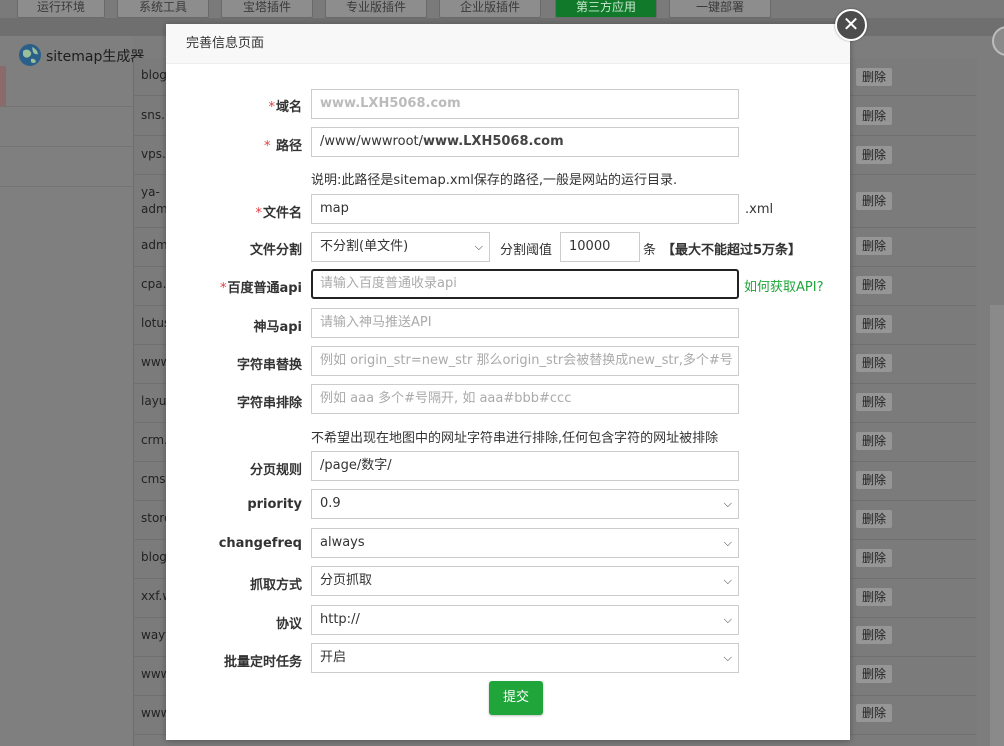 Image resolution: width=1004 pixels, height=746 pixels. I want to click on split-label: 文件分割, so click(275, 250).